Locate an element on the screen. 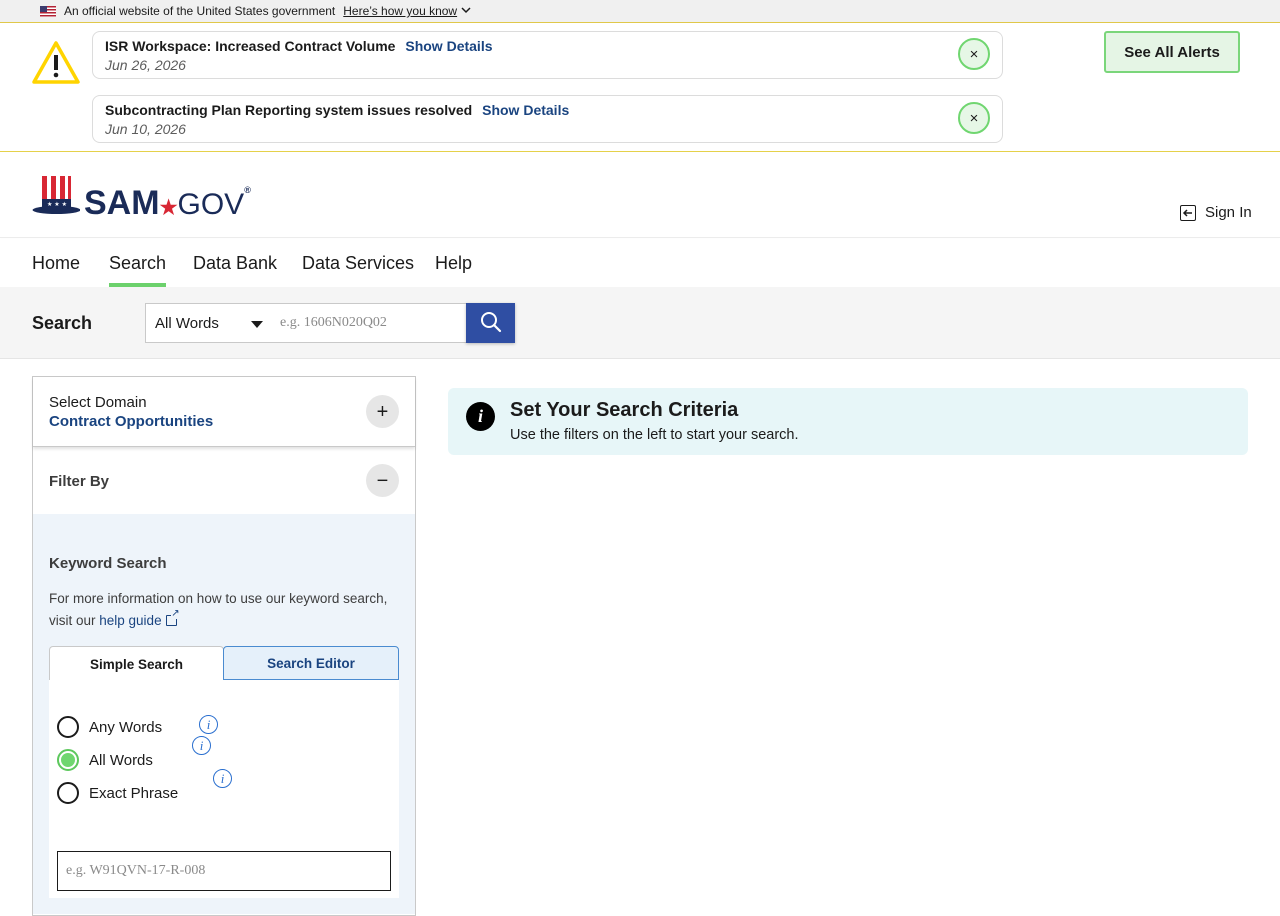 This screenshot has width=1280, height=916. heres-how-you-know-link: Here’s how you know is located at coordinates (407, 11).